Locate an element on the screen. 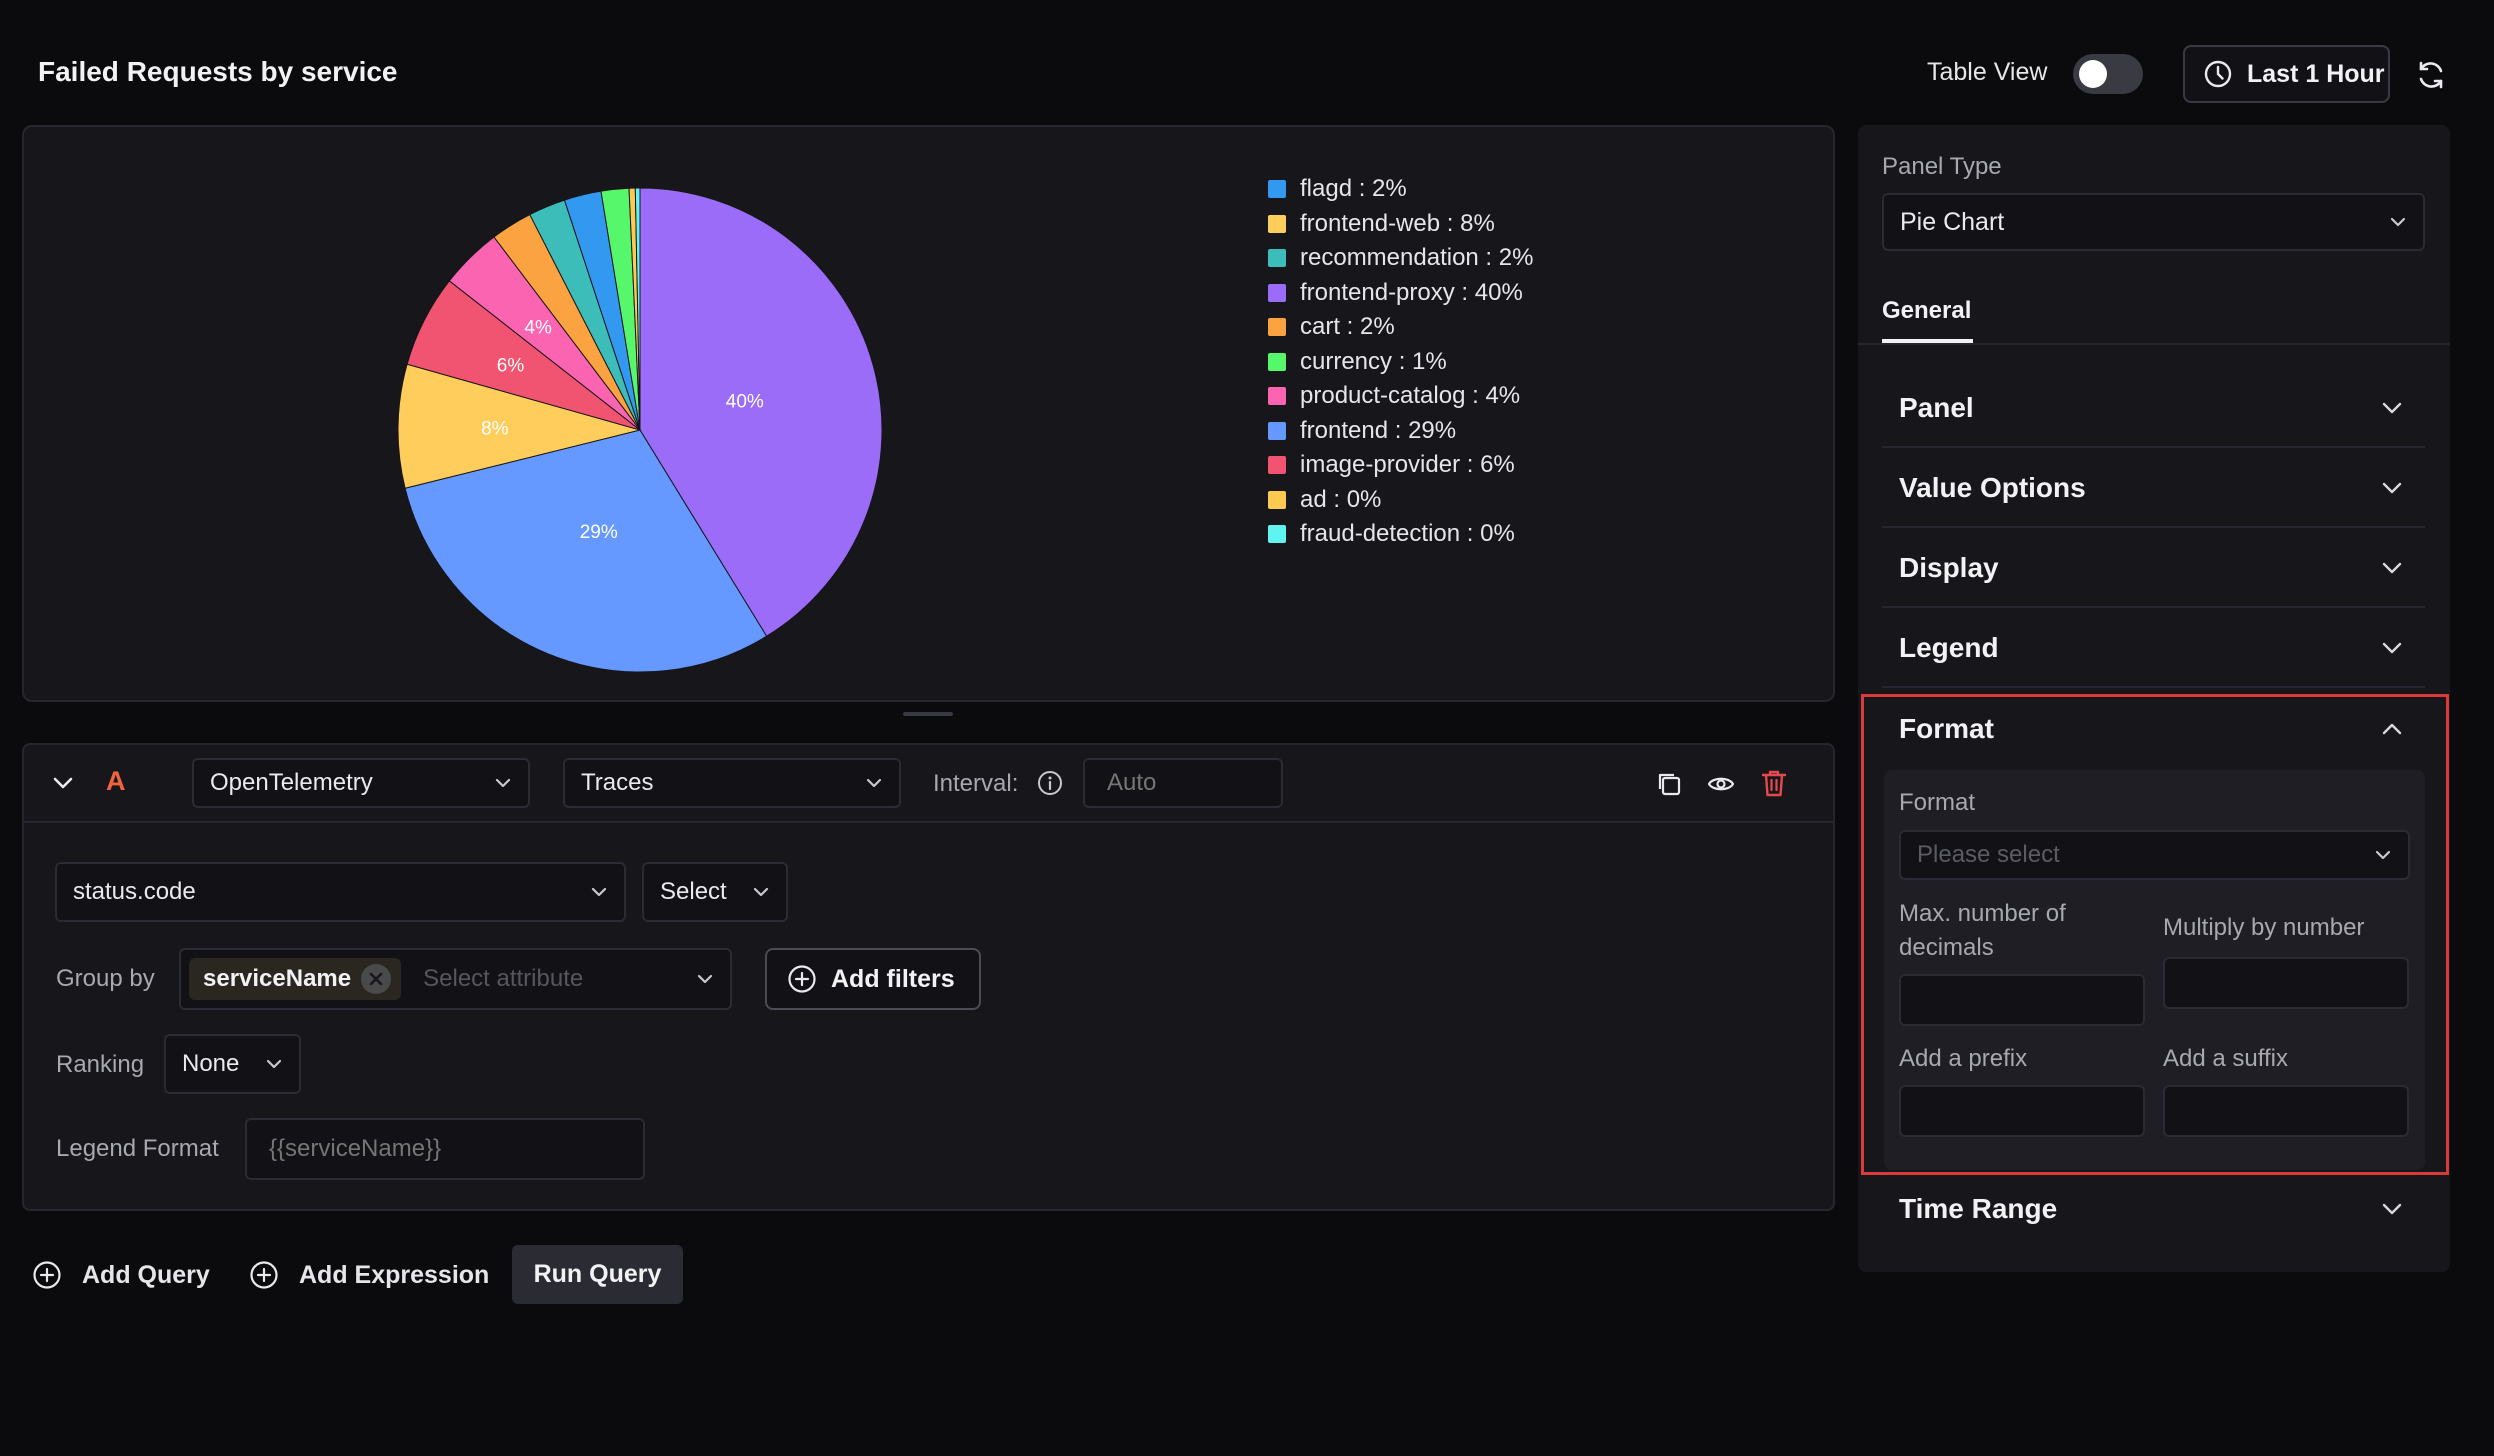  legend-item: product-catalog : 4% is located at coordinates (1400, 396).